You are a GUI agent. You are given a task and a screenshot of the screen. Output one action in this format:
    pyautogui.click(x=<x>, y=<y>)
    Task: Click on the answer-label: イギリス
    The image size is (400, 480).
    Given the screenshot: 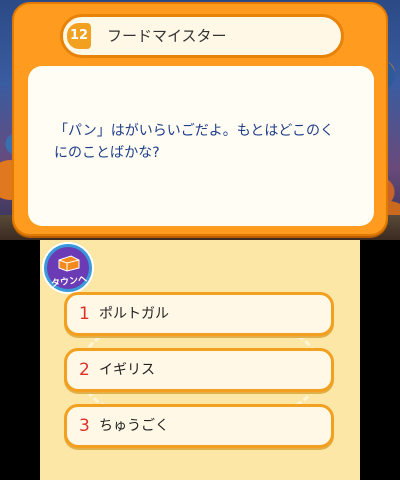 What is the action you would take?
    pyautogui.click(x=127, y=370)
    